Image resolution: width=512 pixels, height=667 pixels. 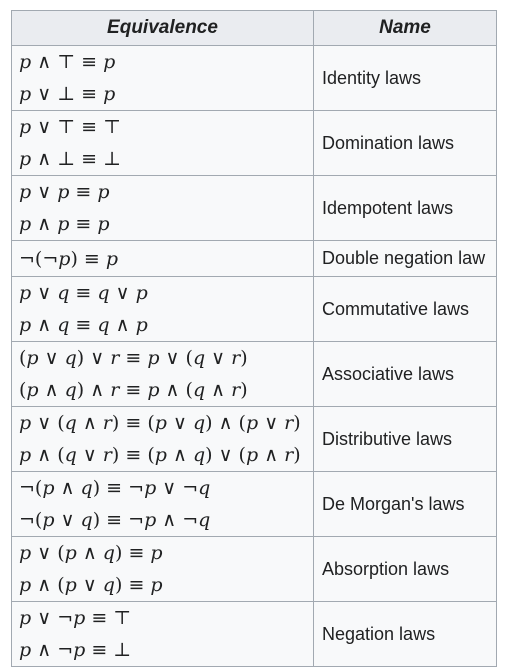 What do you see at coordinates (162, 634) in the screenshot?
I see `equivalence-cell: p ∨ ¬p ≡ ⊤ p ∧ ¬p ≡ ⊥` at bounding box center [162, 634].